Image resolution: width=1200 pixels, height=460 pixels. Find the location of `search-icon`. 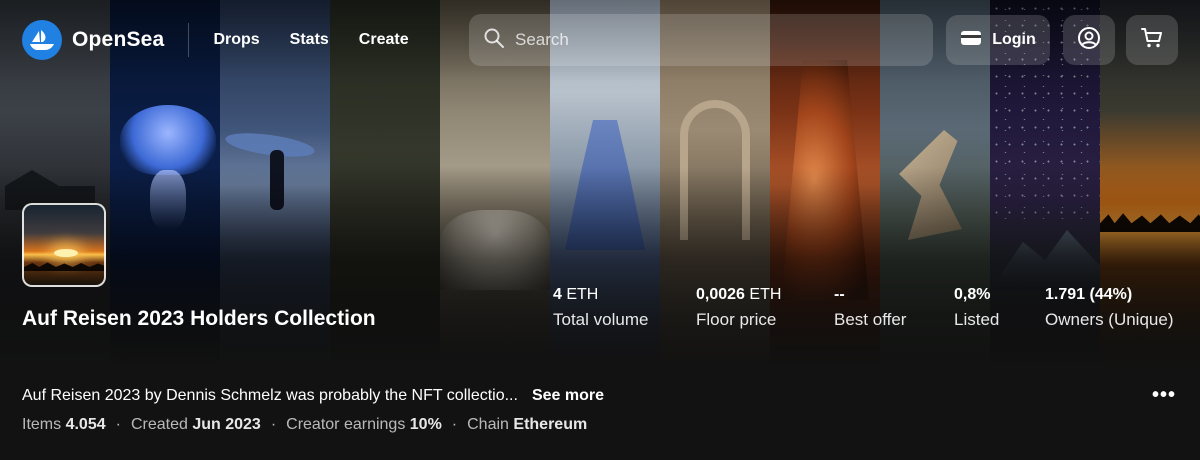

search-icon is located at coordinates (494, 40).